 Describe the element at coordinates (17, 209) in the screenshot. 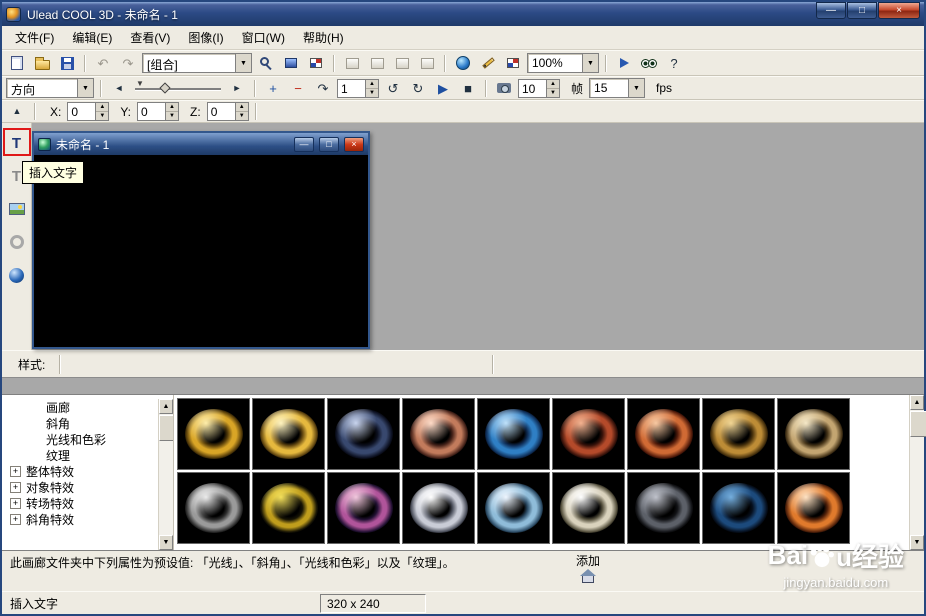

I see `insert-graphics-button` at that location.